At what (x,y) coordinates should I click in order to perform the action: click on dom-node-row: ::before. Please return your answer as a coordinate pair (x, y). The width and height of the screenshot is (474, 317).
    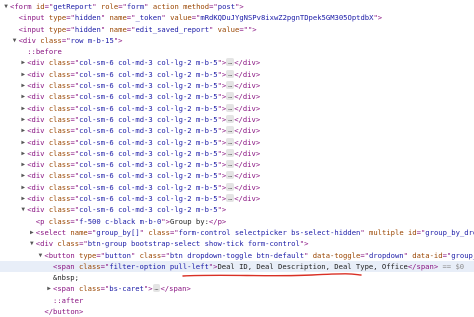
    Looking at the image, I should click on (237, 51).